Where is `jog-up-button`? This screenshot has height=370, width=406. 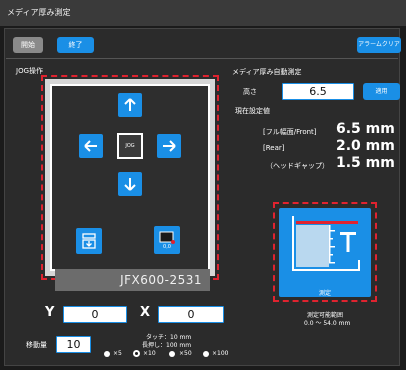
jog-up-button is located at coordinates (130, 105).